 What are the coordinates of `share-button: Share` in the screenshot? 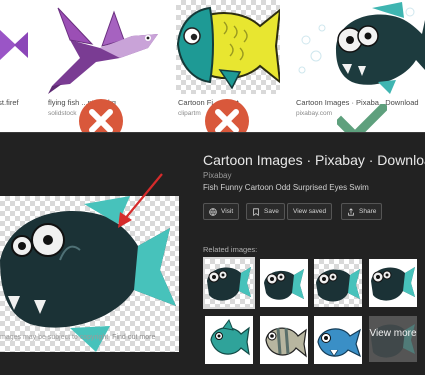 It's located at (362, 211).